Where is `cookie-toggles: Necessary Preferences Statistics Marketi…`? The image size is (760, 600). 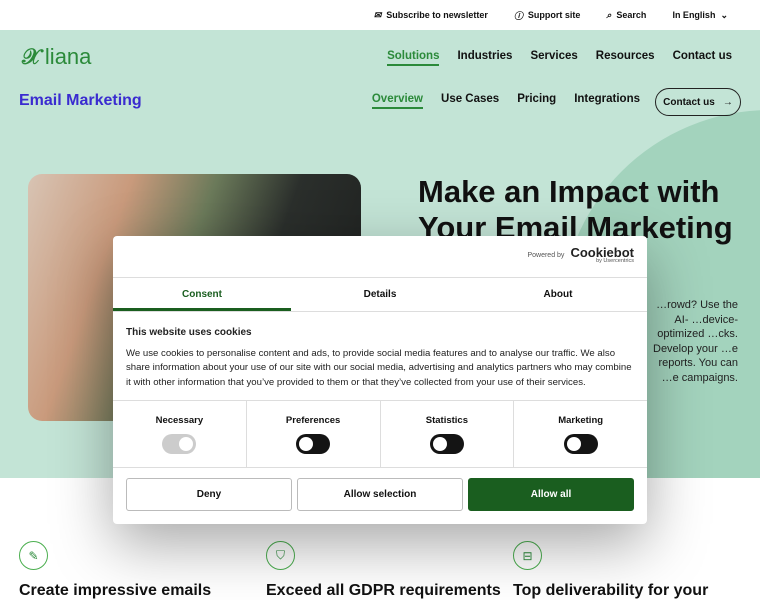
cookie-toggles: Necessary Preferences Statistics Marketi… is located at coordinates (380, 434).